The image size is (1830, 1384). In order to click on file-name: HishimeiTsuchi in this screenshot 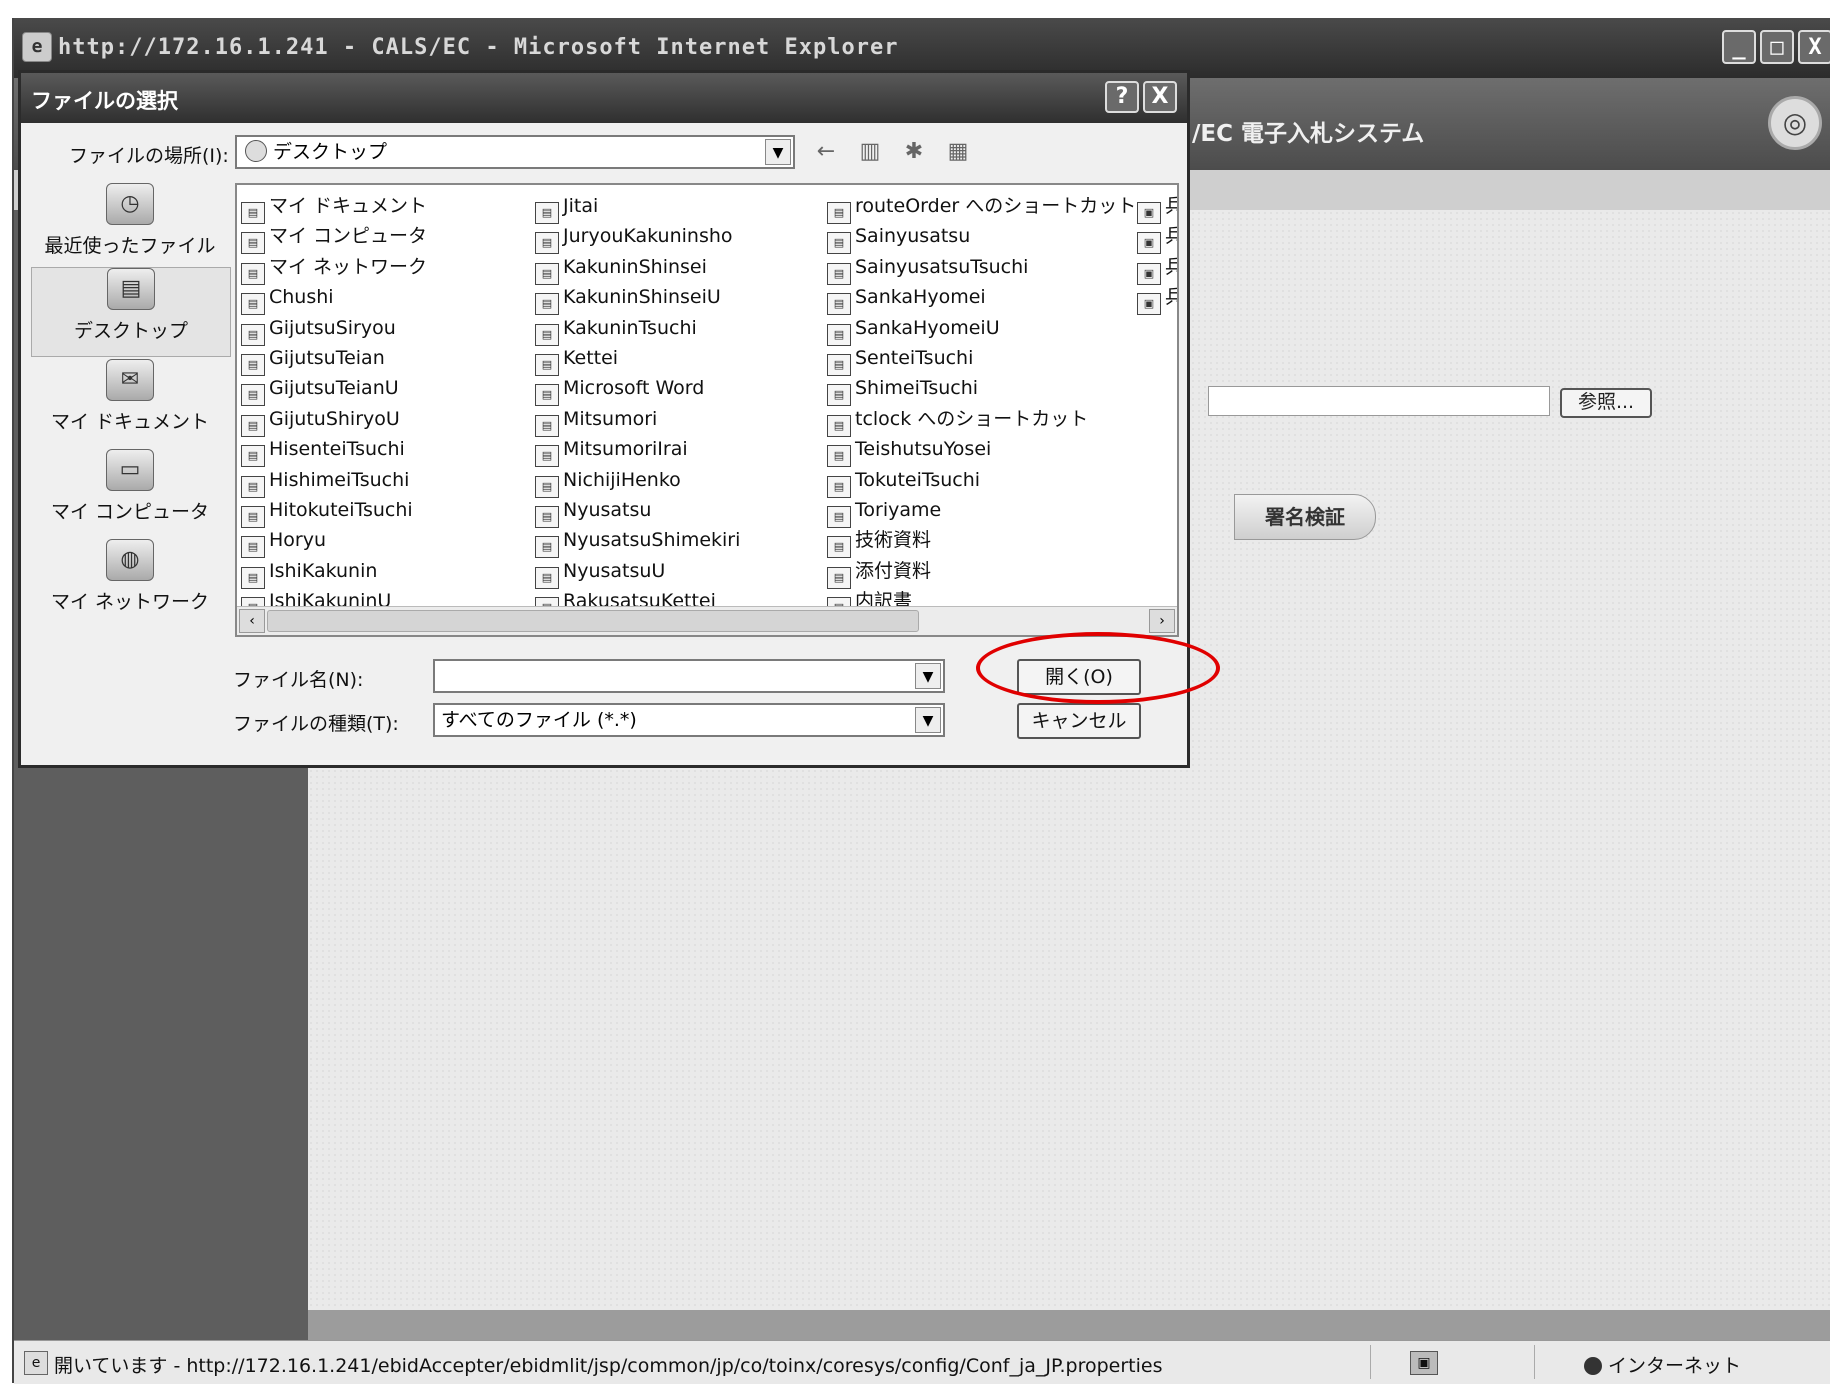, I will do `click(339, 479)`.